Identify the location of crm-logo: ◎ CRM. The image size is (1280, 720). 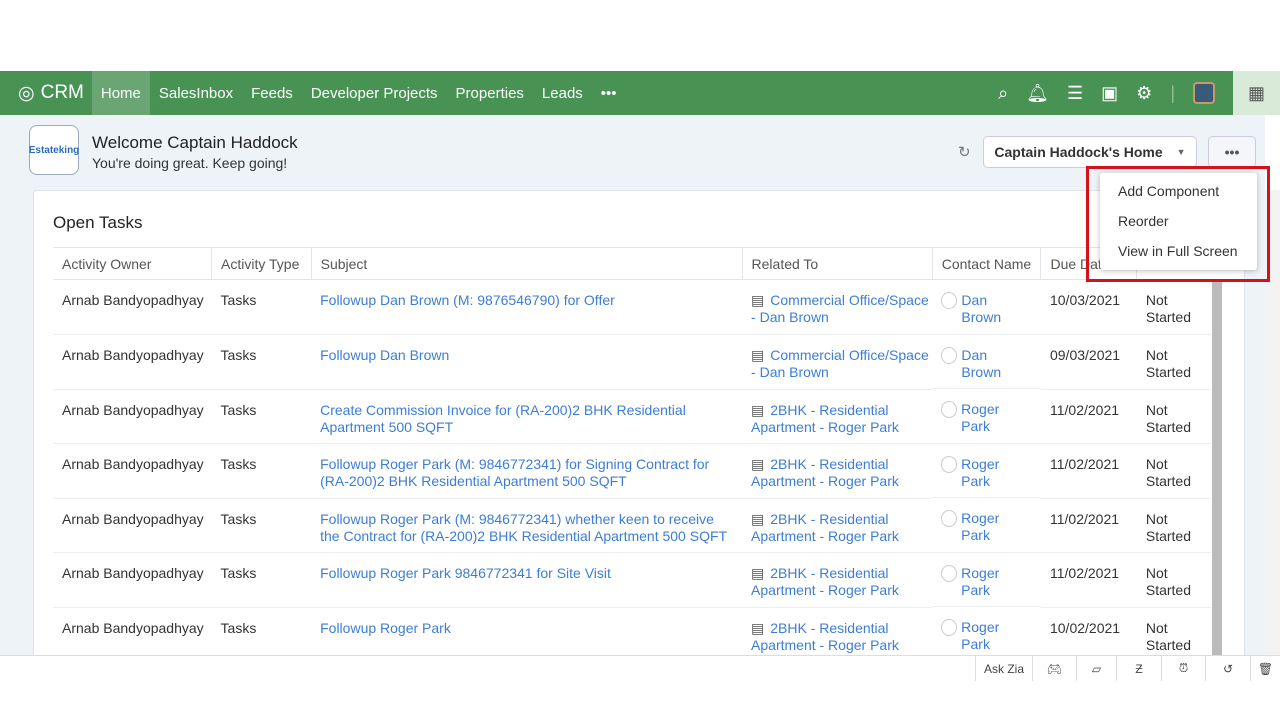
(46, 93).